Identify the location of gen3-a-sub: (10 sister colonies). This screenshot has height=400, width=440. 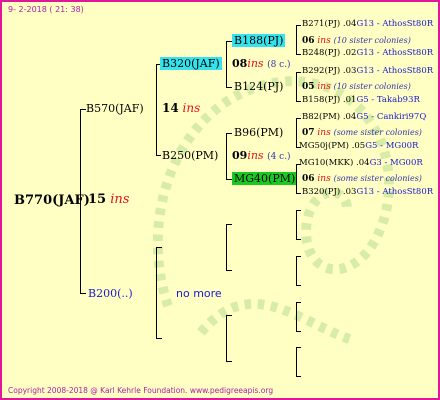
(372, 40).